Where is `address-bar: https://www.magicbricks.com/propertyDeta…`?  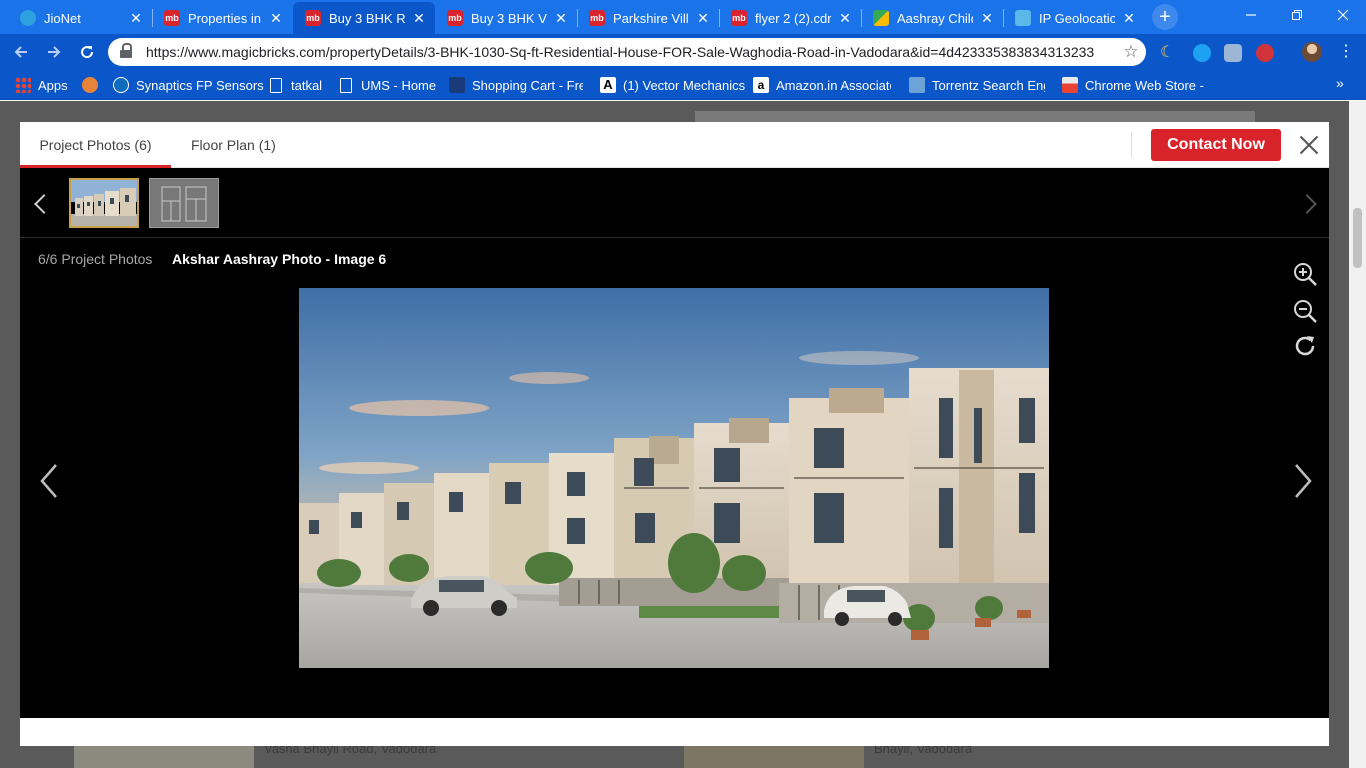
address-bar: https://www.magicbricks.com/propertyDeta… is located at coordinates (627, 52).